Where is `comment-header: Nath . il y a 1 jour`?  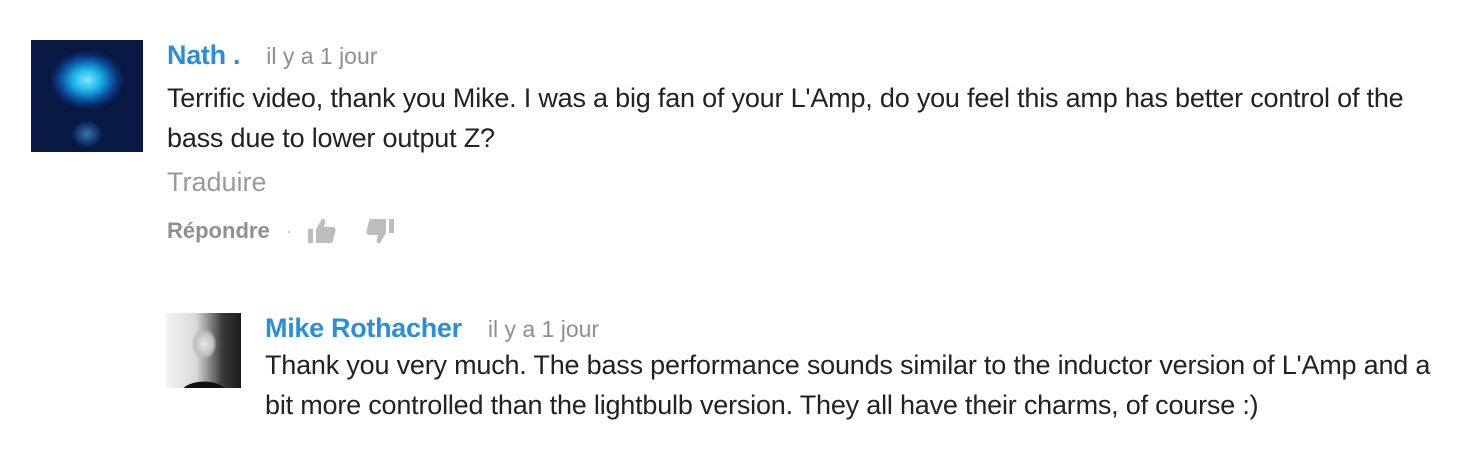
comment-header: Nath . il y a 1 jour is located at coordinates (787, 59).